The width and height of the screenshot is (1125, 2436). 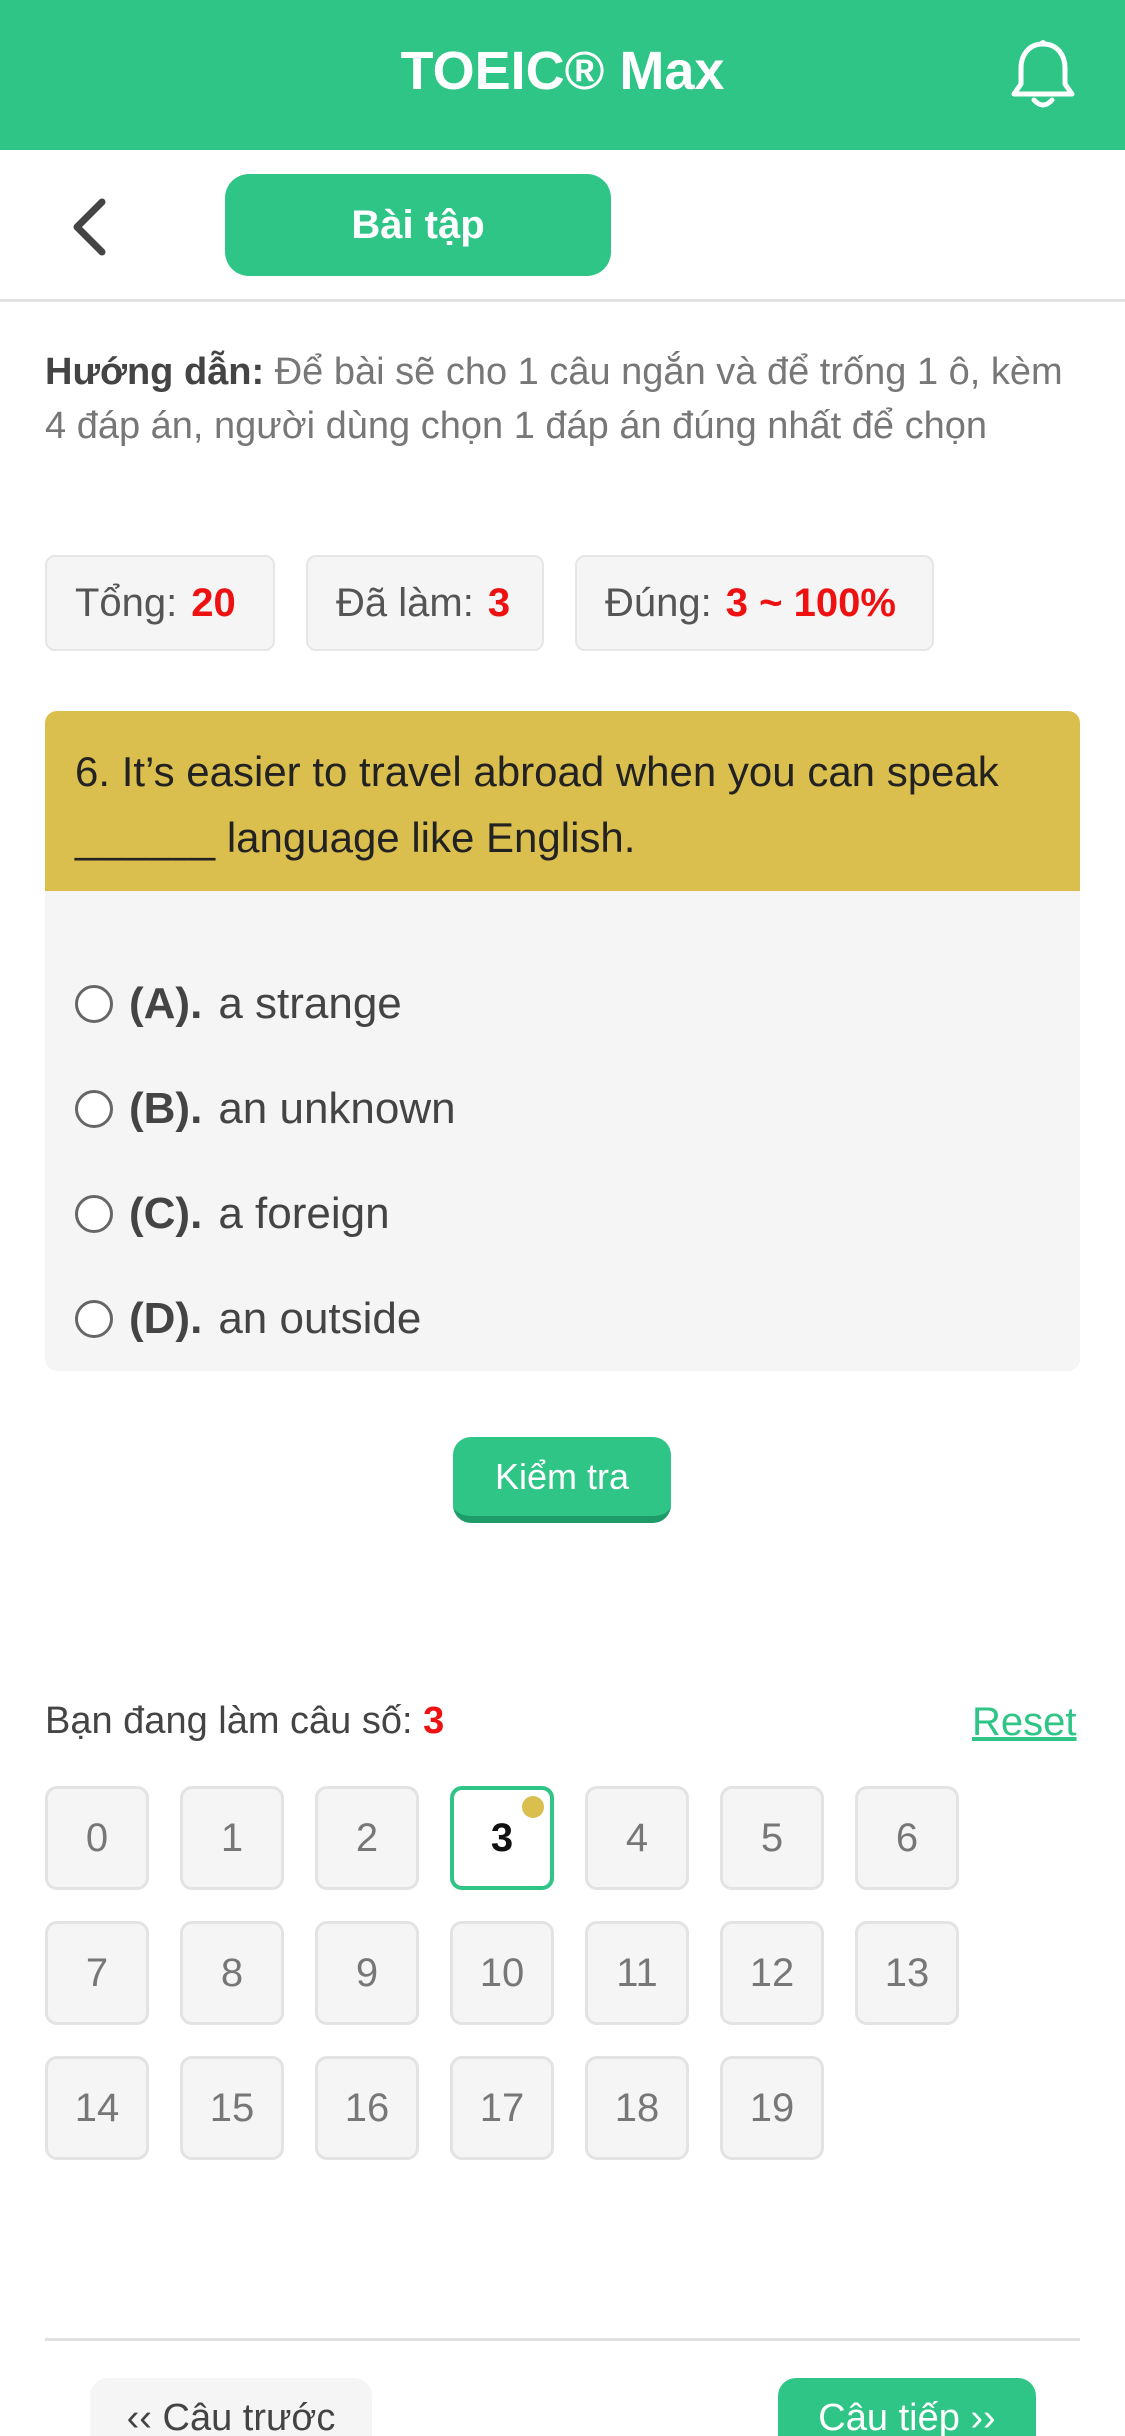 I want to click on option-b: (B). an unknown, so click(x=265, y=1109).